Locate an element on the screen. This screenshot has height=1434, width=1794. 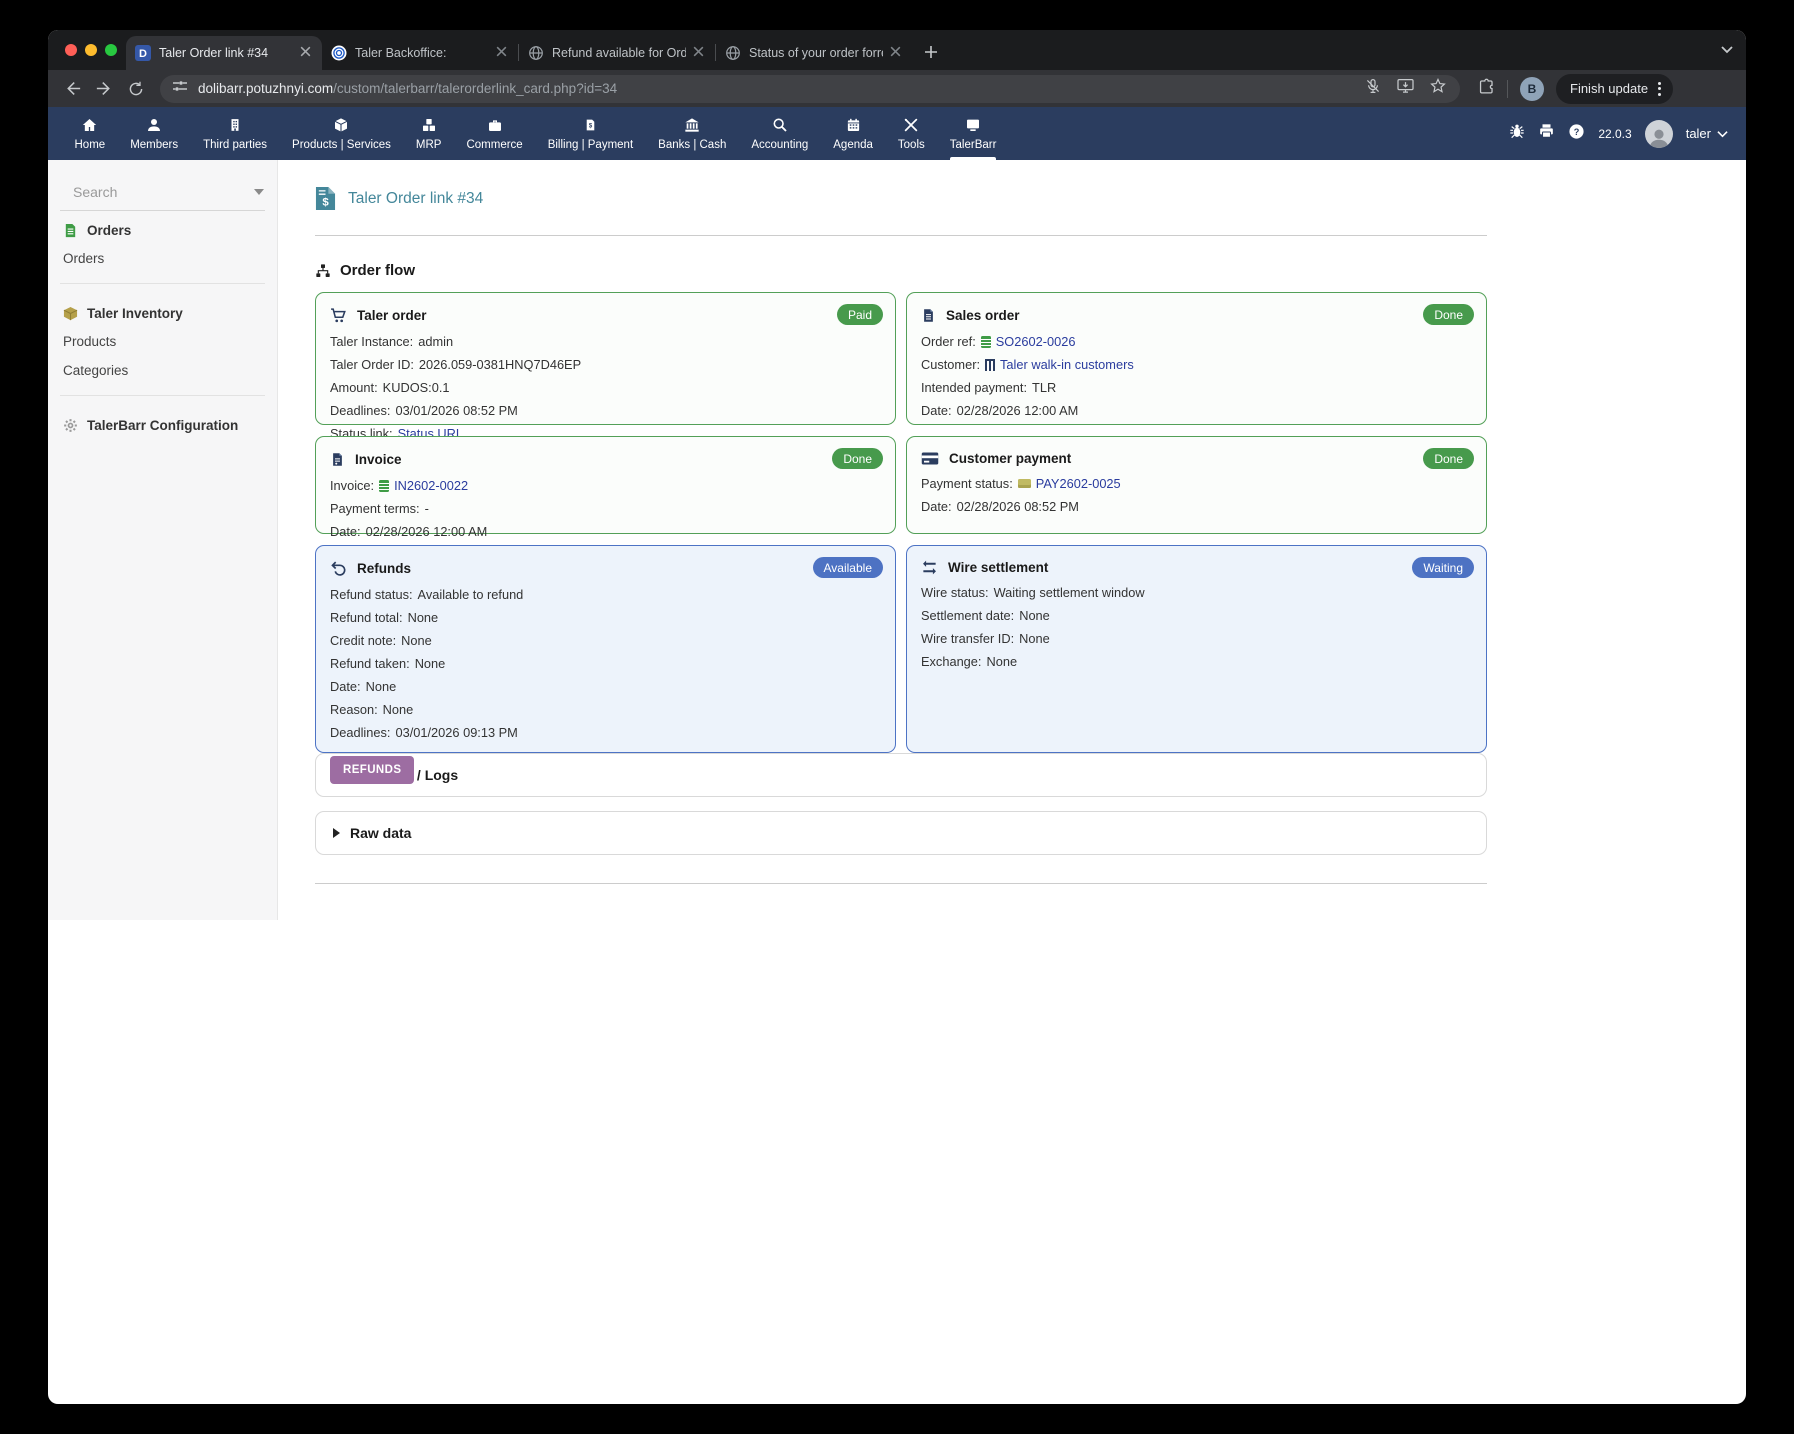
zoom-window-button is located at coordinates (111, 50).